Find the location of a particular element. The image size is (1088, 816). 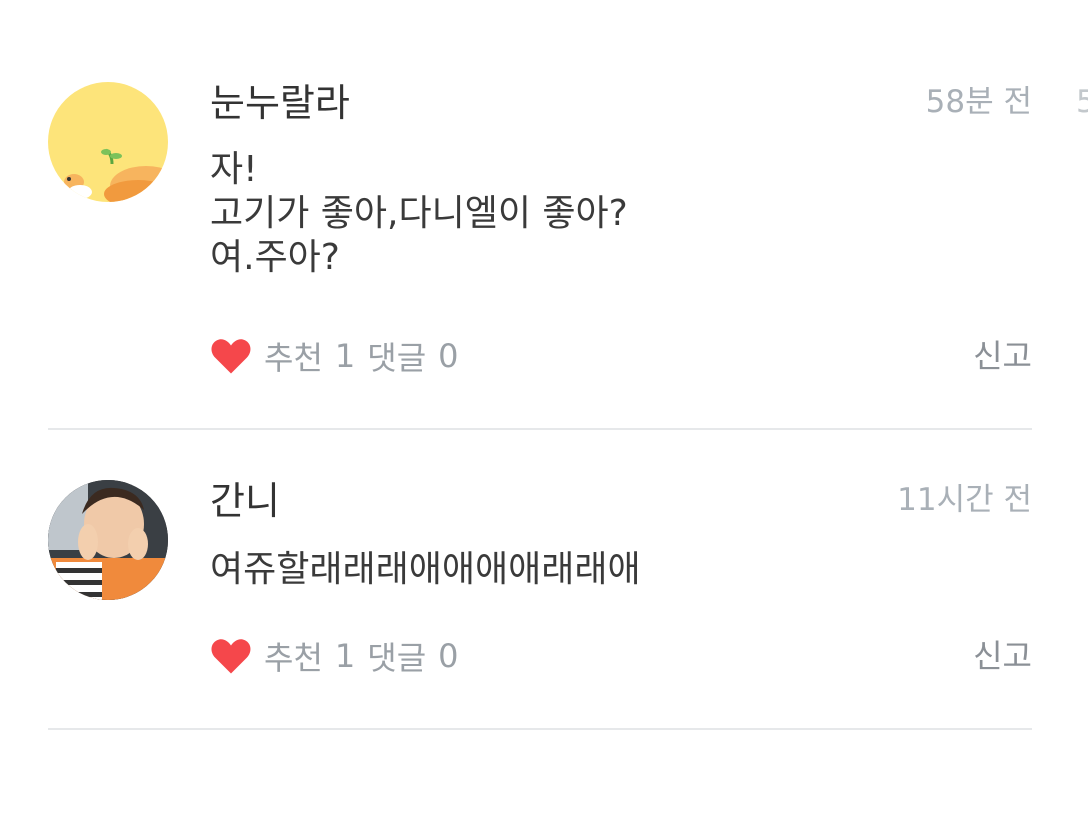

comment-body: 자! 고기가 좋아,다니엘이 좋아? 여.주아? is located at coordinates (419, 214).